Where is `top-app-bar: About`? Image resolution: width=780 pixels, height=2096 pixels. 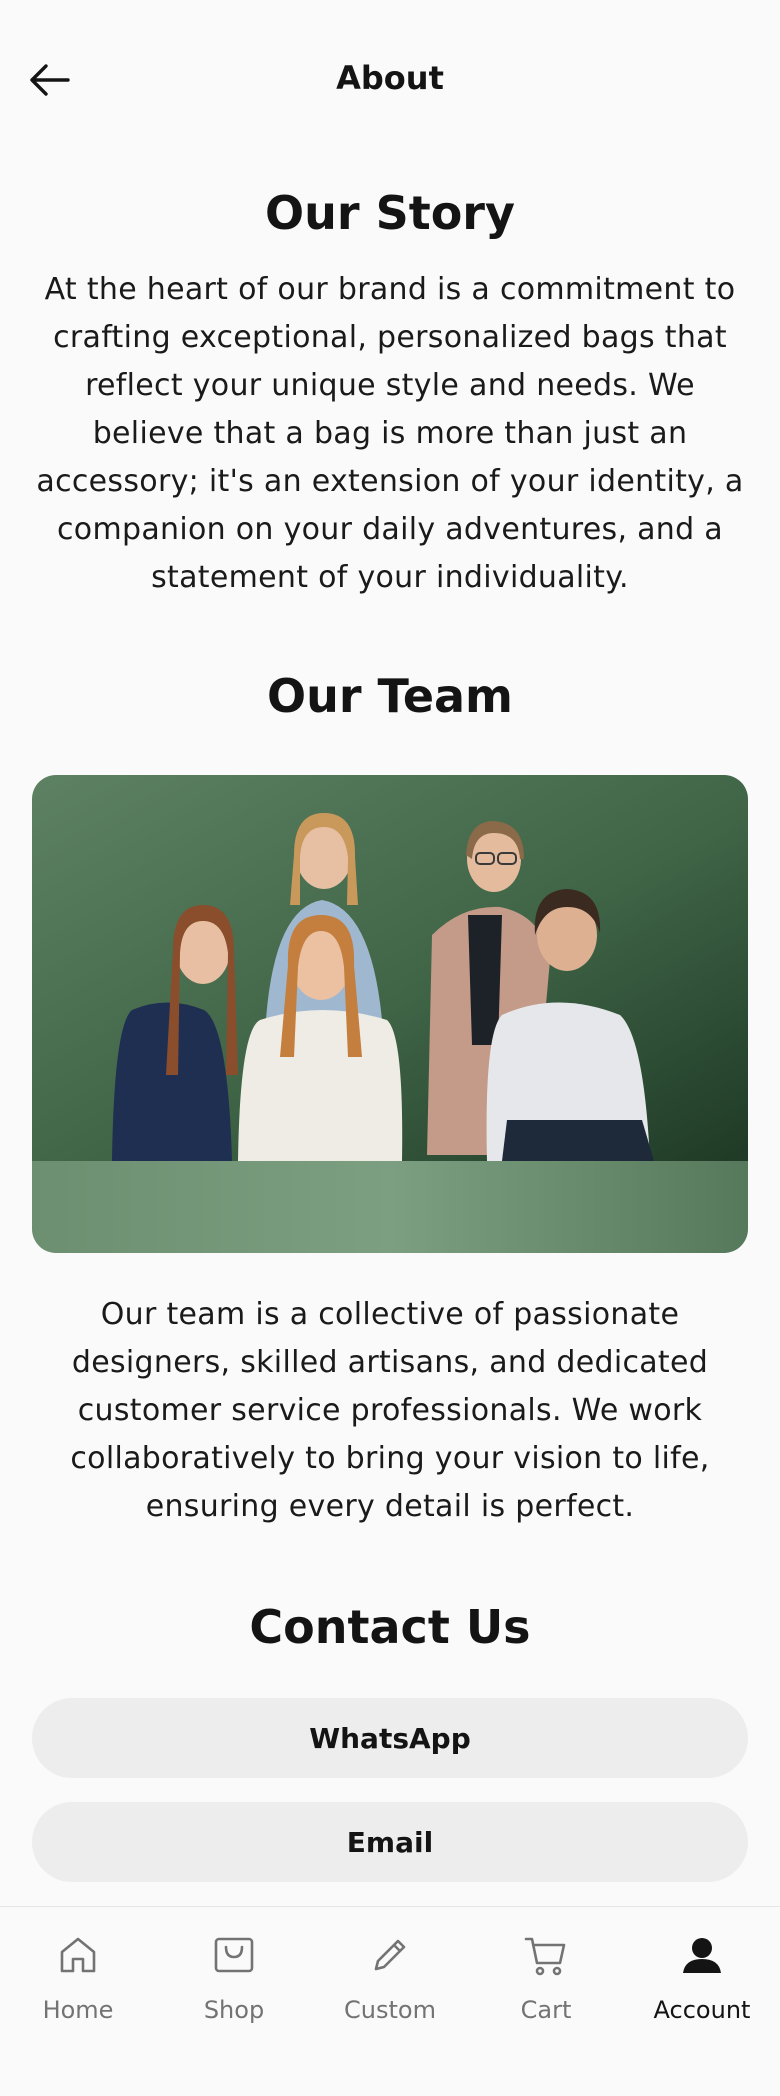
top-app-bar: About is located at coordinates (390, 80).